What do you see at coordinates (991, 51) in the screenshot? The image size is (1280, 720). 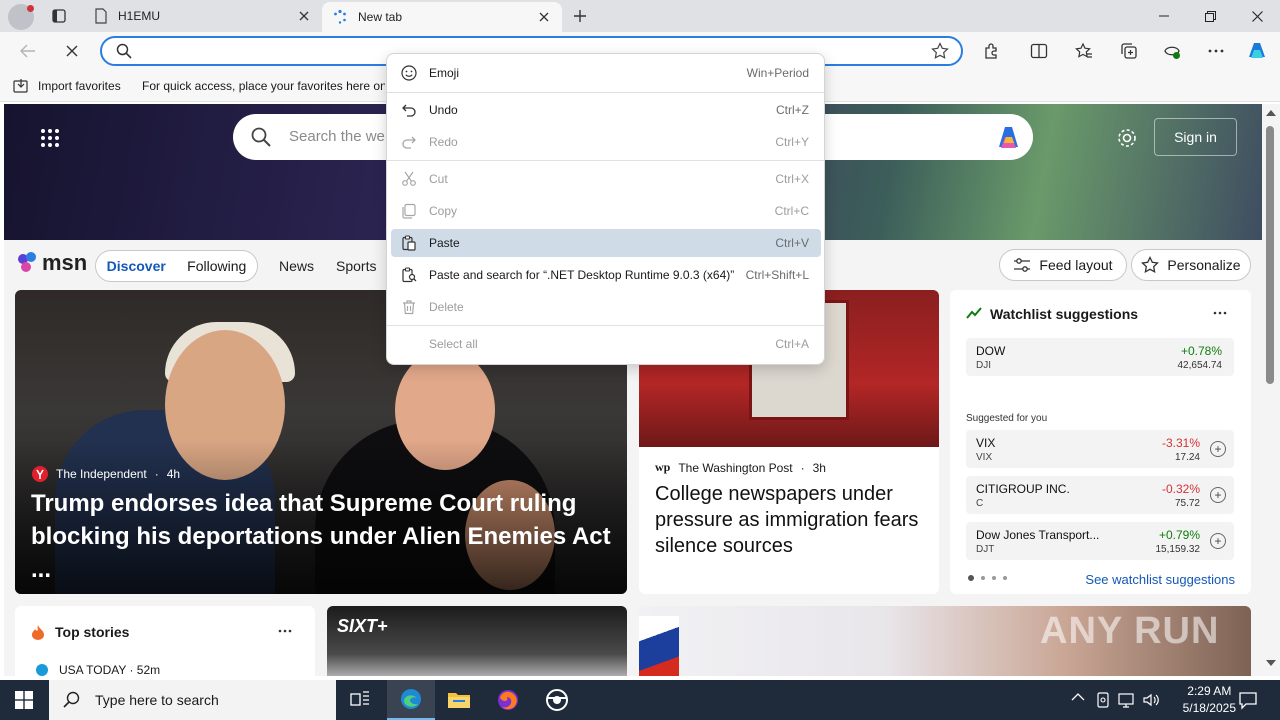 I see `extensions-icon` at bounding box center [991, 51].